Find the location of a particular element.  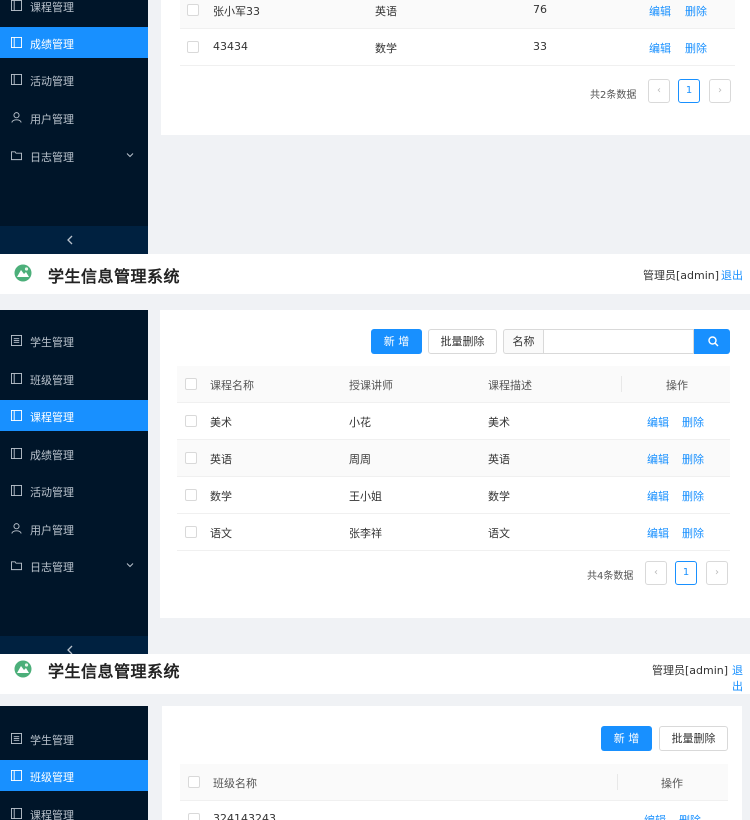

chevron-down-icon is located at coordinates (130, 565).